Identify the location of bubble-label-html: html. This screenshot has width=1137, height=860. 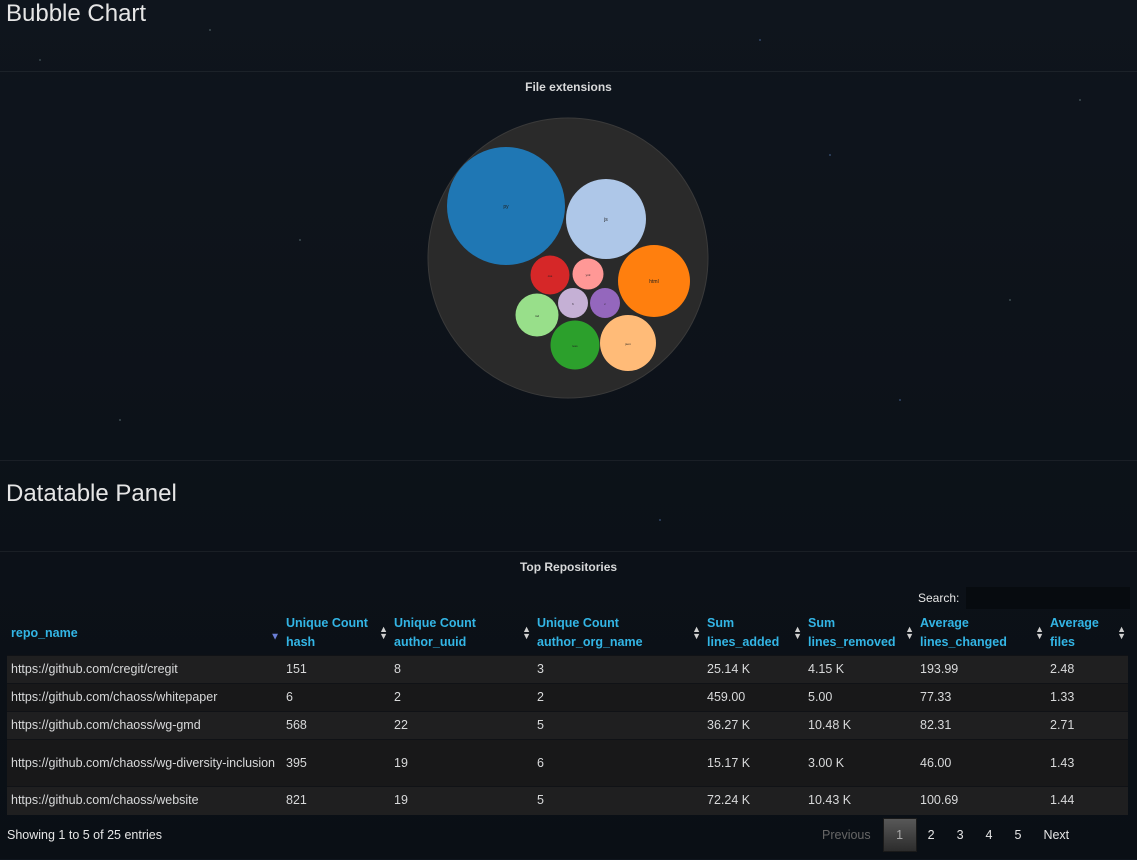
(653, 282).